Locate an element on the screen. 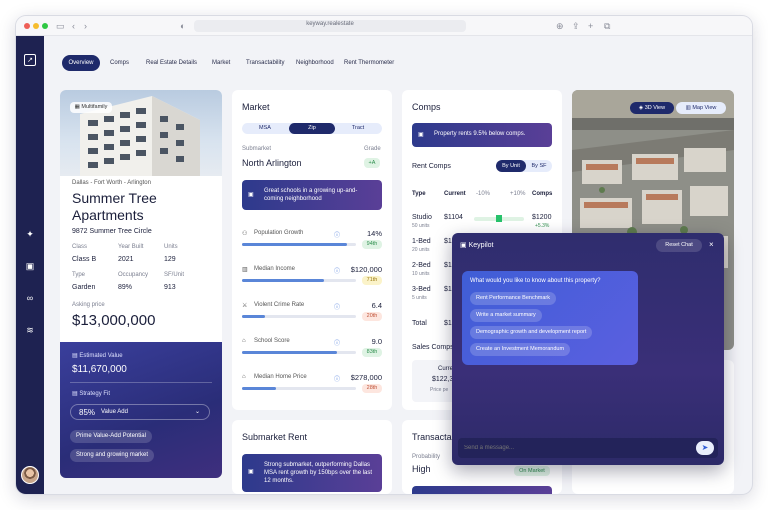 The image size is (768, 510). row-units: 10 units is located at coordinates (421, 274).